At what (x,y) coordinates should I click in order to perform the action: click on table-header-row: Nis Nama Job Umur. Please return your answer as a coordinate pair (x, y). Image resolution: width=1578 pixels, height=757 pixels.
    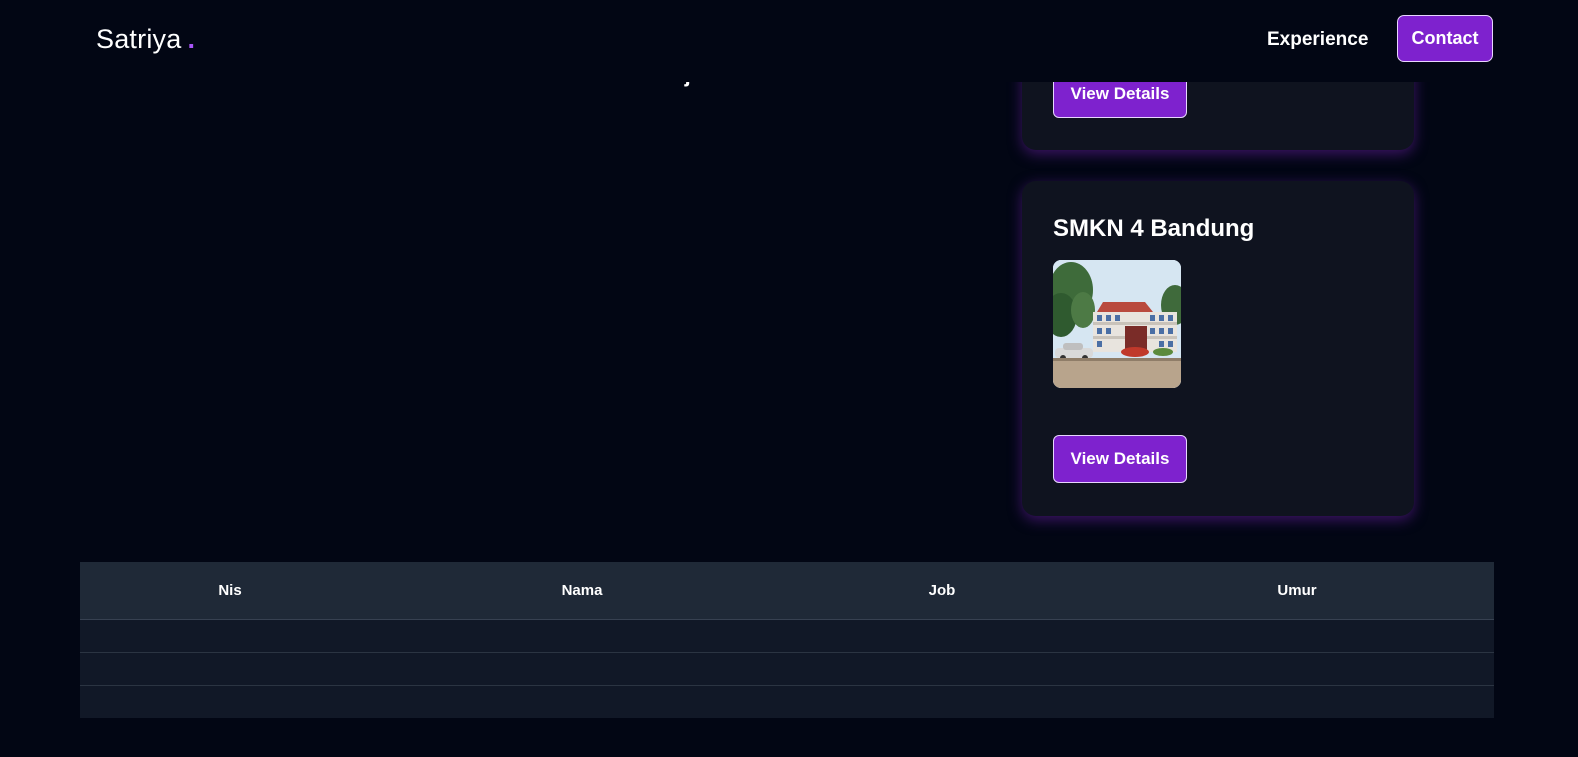
    Looking at the image, I should click on (787, 591).